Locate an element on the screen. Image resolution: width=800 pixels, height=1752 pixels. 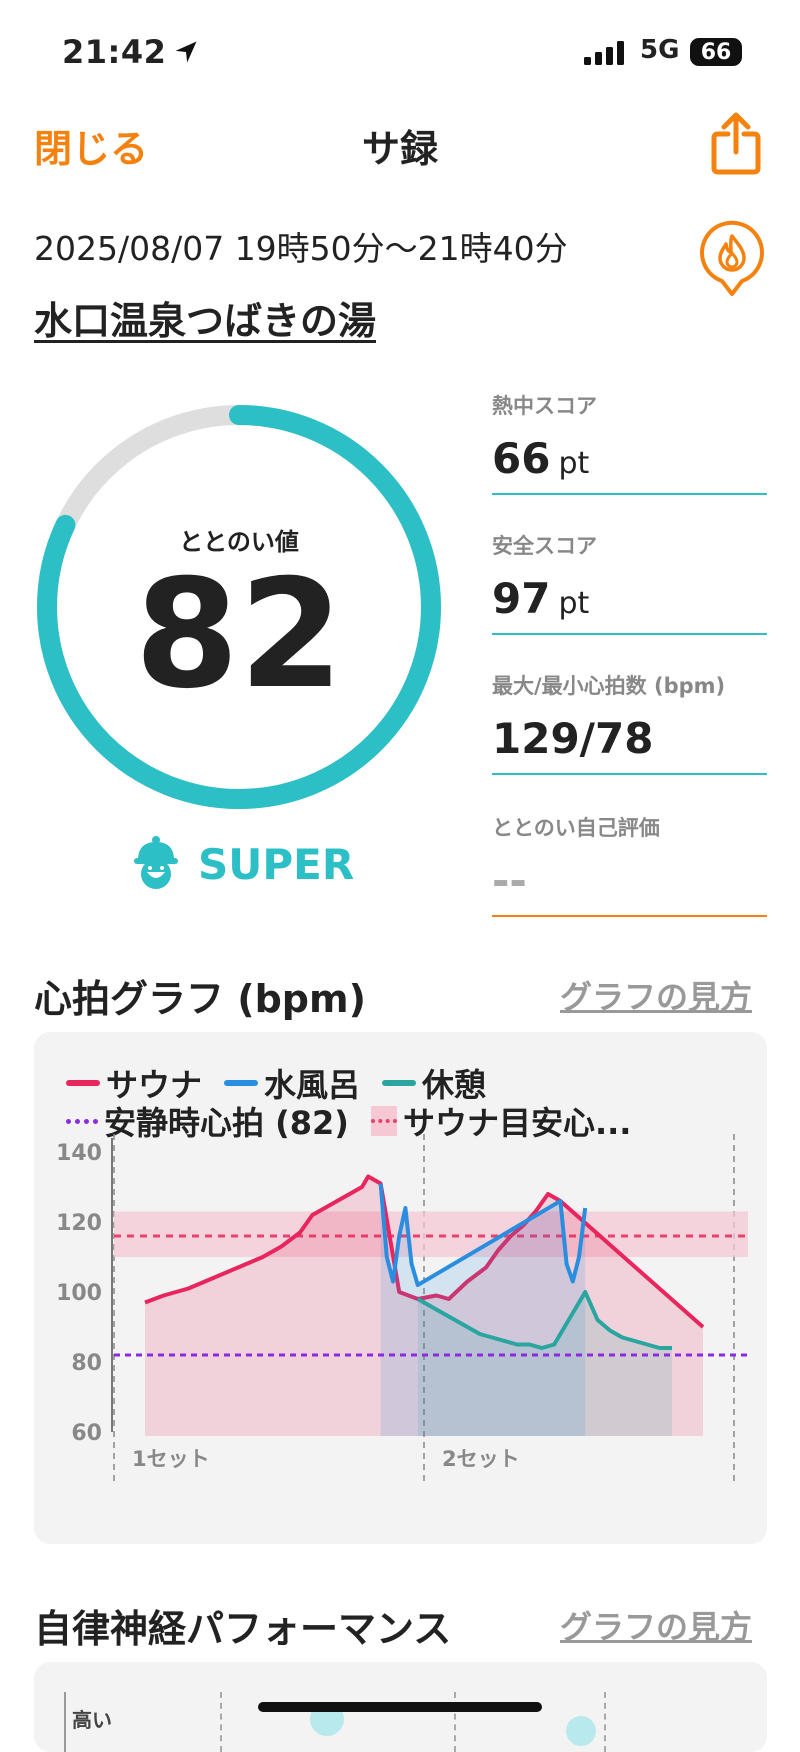
stat-number: 97 is located at coordinates (521, 598).